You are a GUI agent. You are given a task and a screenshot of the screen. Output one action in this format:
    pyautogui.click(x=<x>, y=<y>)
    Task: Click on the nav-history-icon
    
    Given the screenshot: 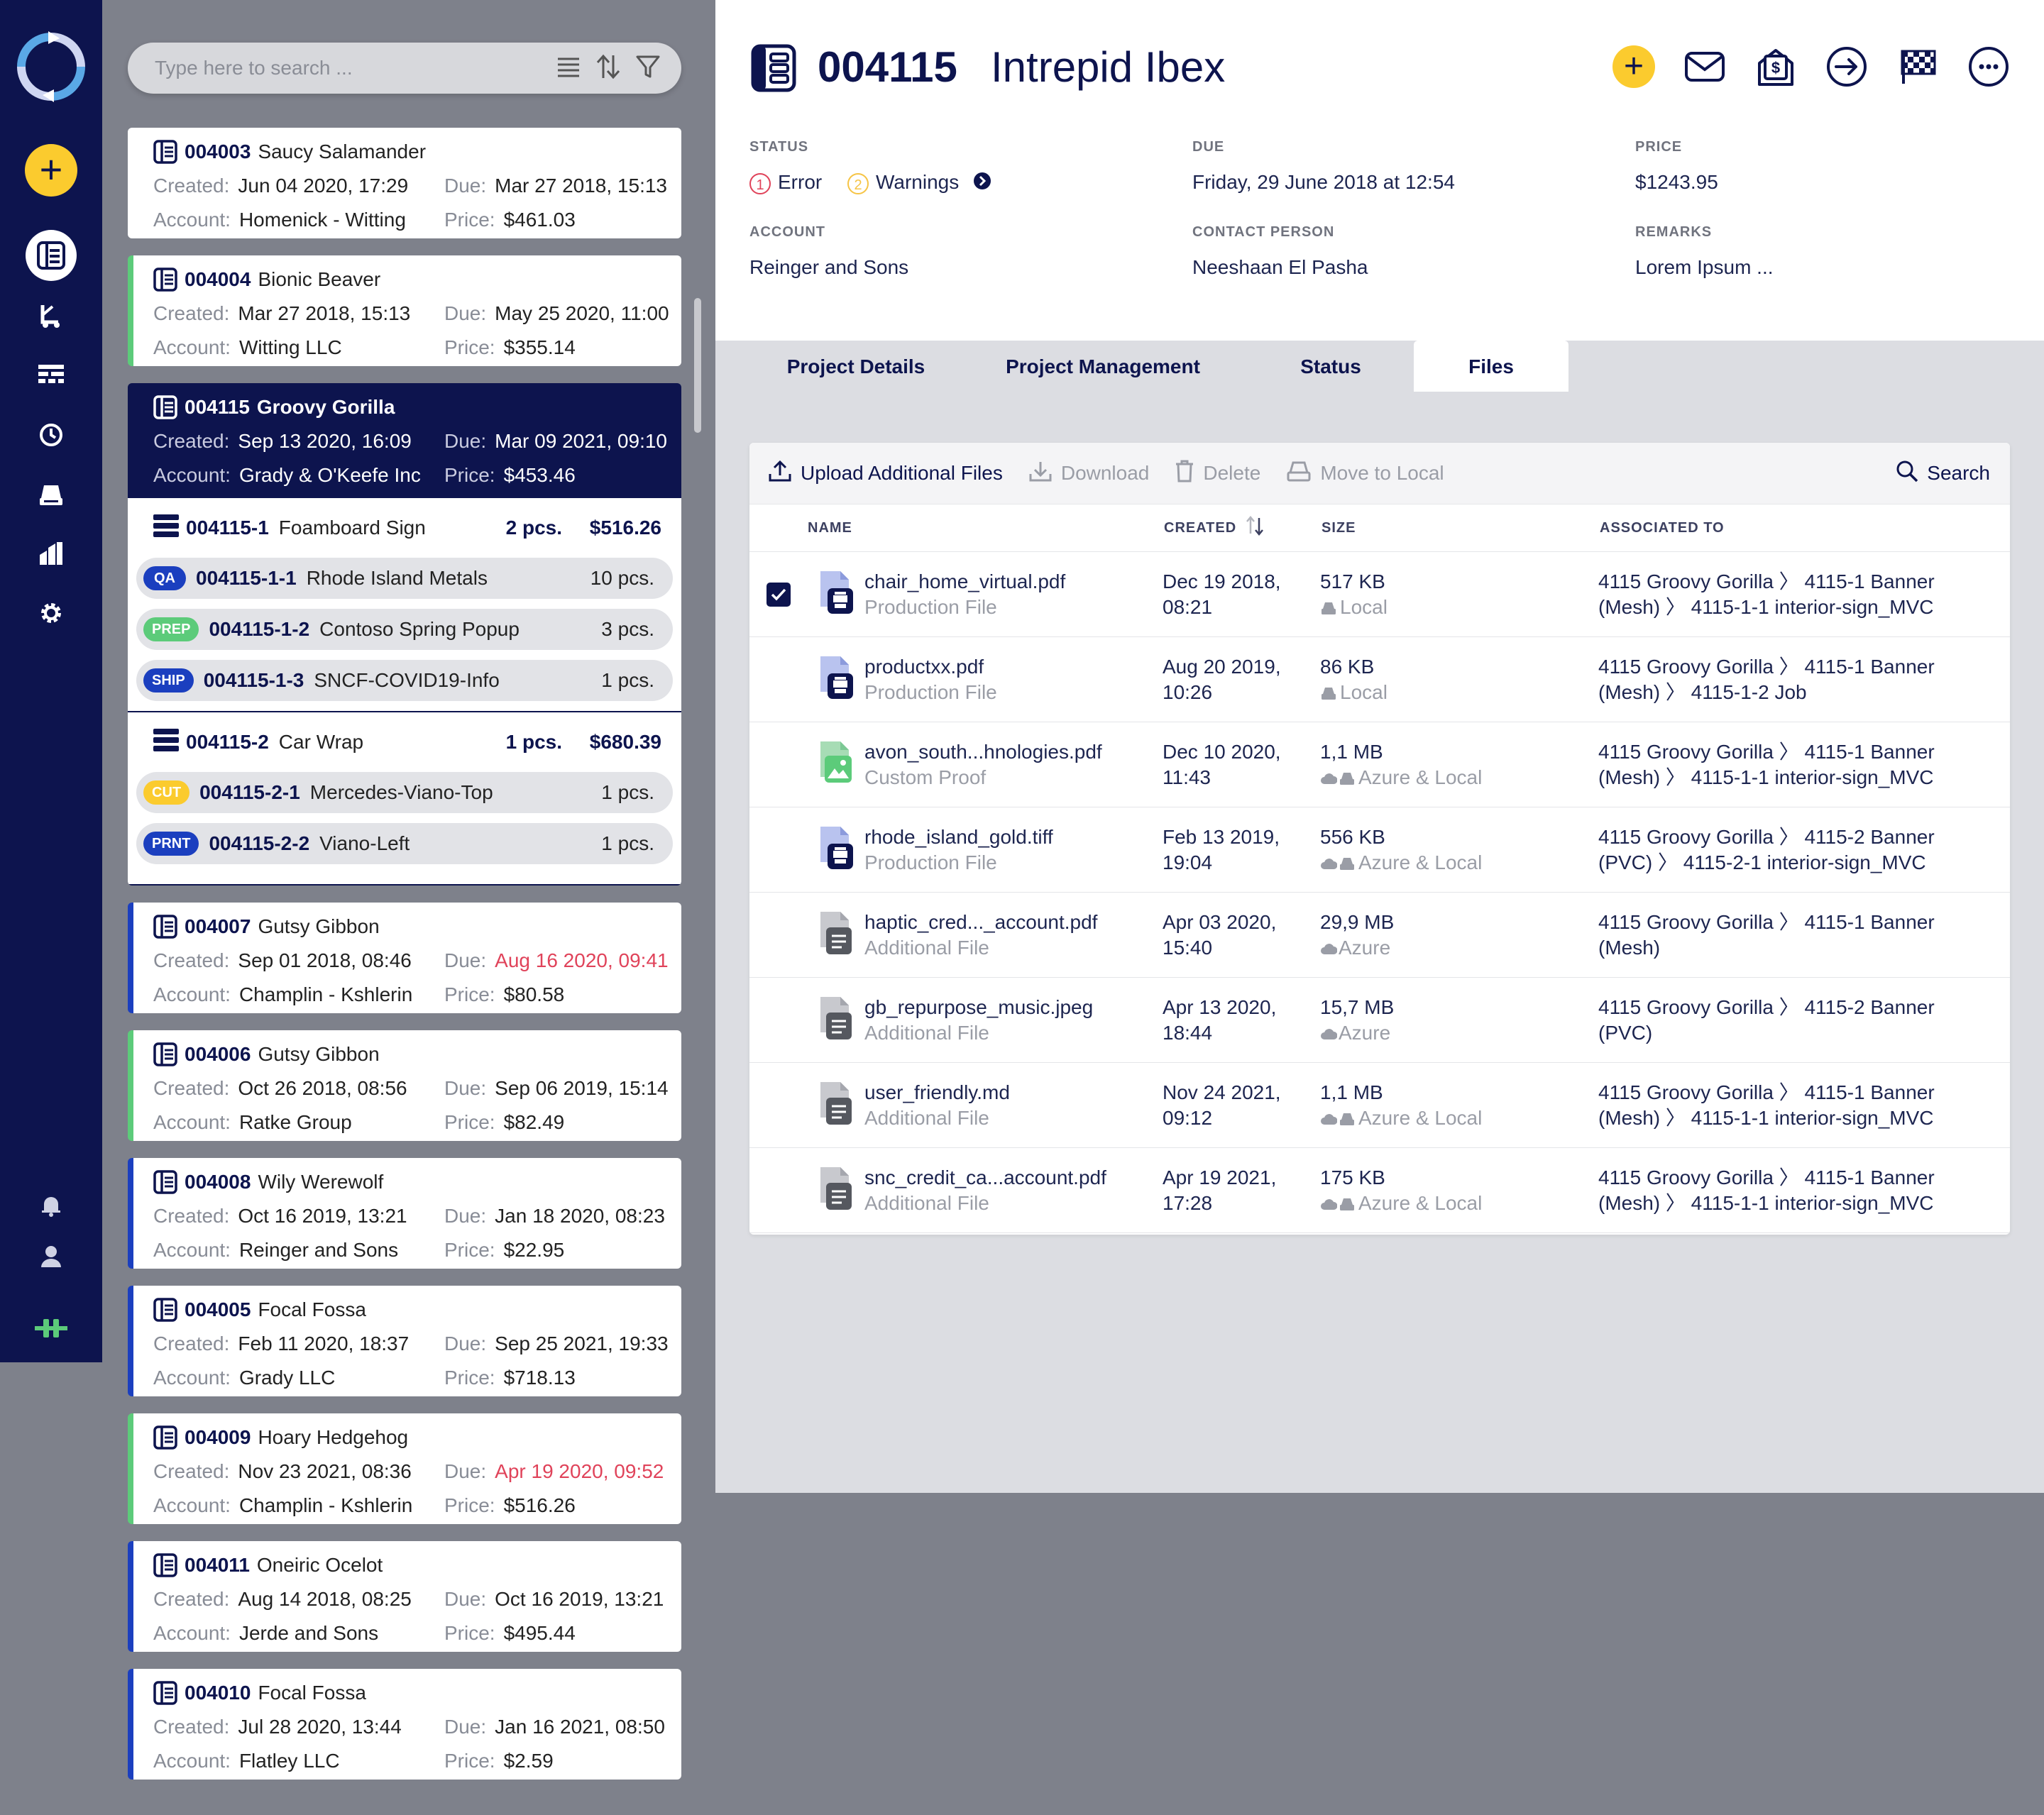 What is the action you would take?
    pyautogui.click(x=51, y=434)
    